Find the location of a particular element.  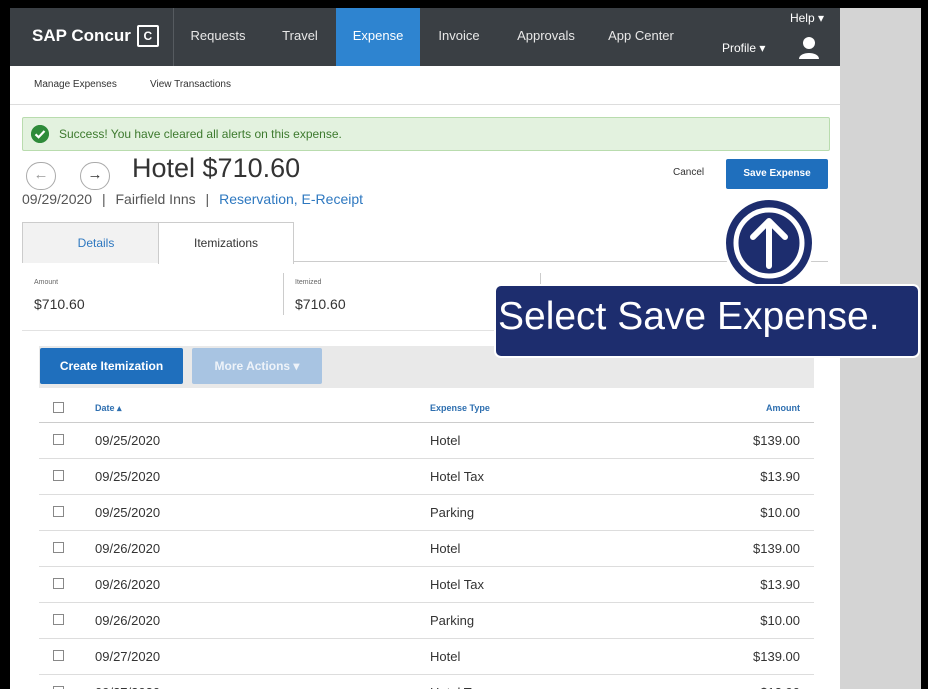

itemized-label: Itemized is located at coordinates (308, 282).